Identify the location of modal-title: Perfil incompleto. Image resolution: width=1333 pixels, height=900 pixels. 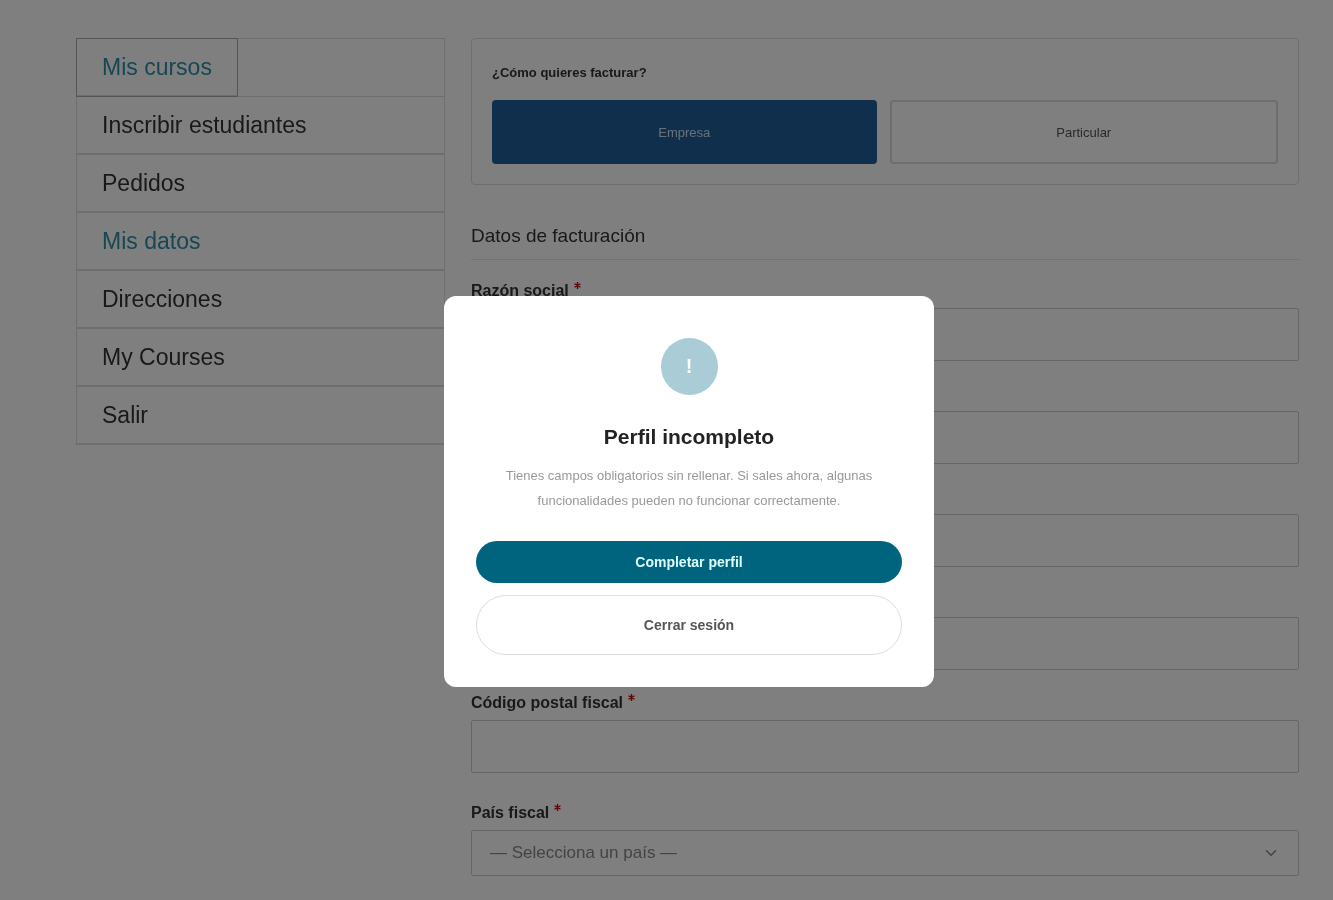
(689, 437).